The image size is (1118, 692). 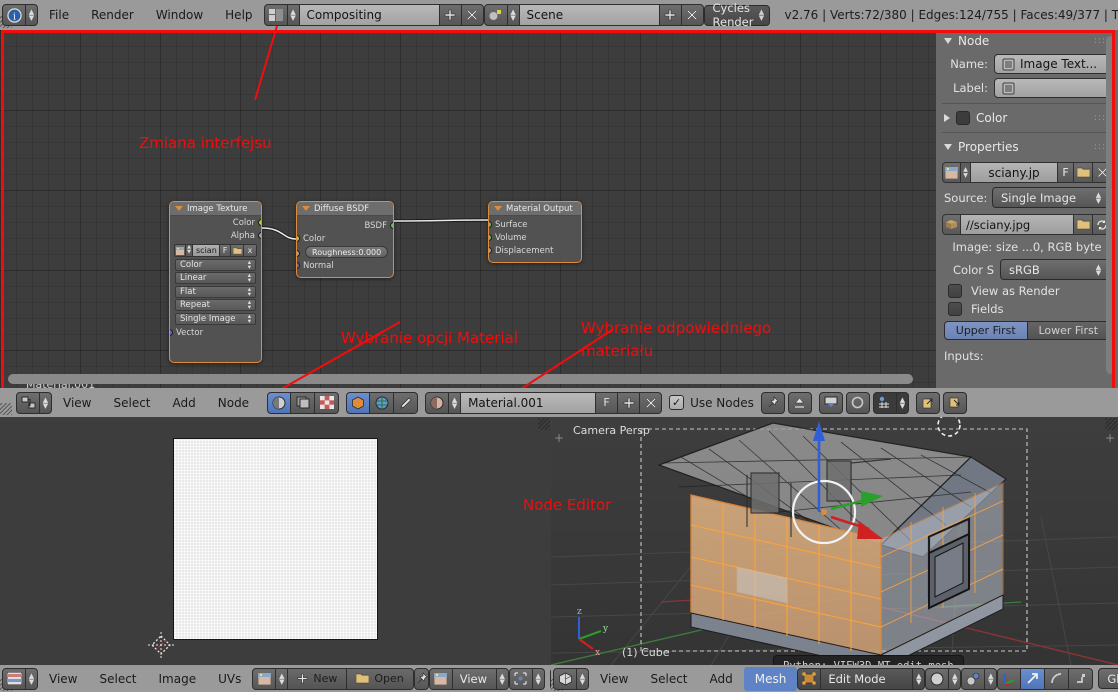 I want to click on shader-tree-type-group, so click(x=303, y=402).